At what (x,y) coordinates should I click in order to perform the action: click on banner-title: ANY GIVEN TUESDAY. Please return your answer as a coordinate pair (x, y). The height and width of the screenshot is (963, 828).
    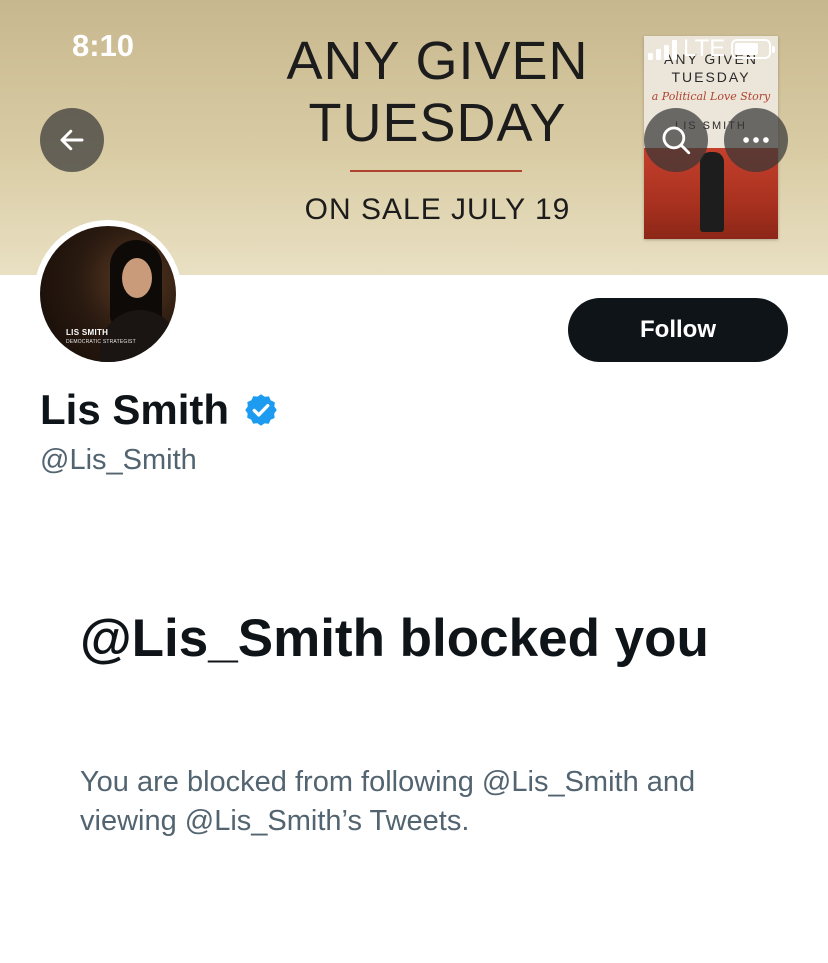
    Looking at the image, I should click on (437, 92).